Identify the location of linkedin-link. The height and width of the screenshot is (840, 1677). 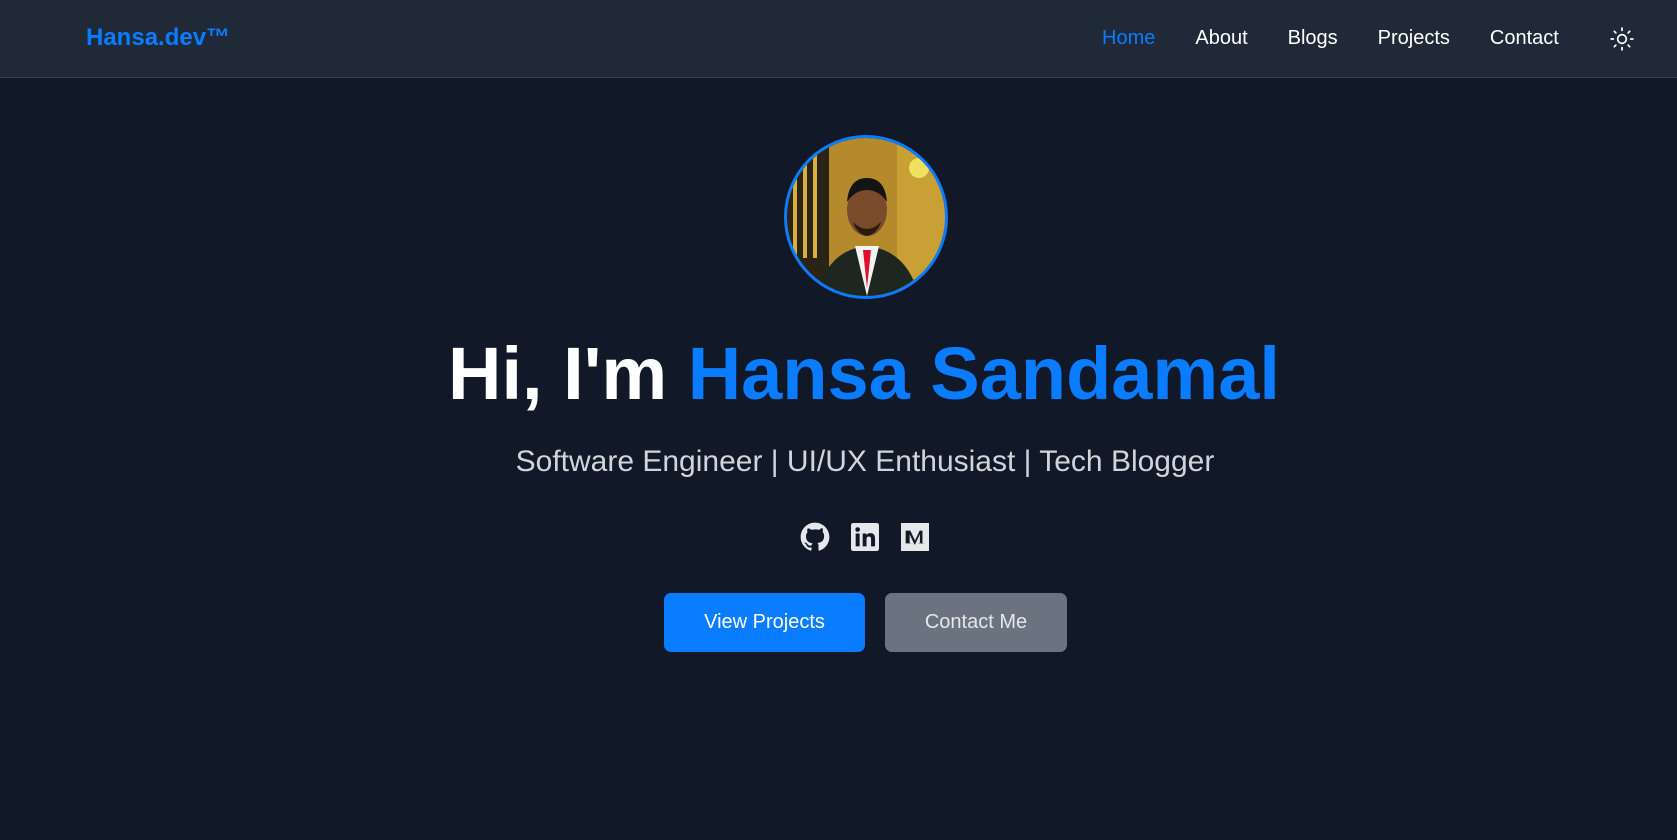
(865, 537).